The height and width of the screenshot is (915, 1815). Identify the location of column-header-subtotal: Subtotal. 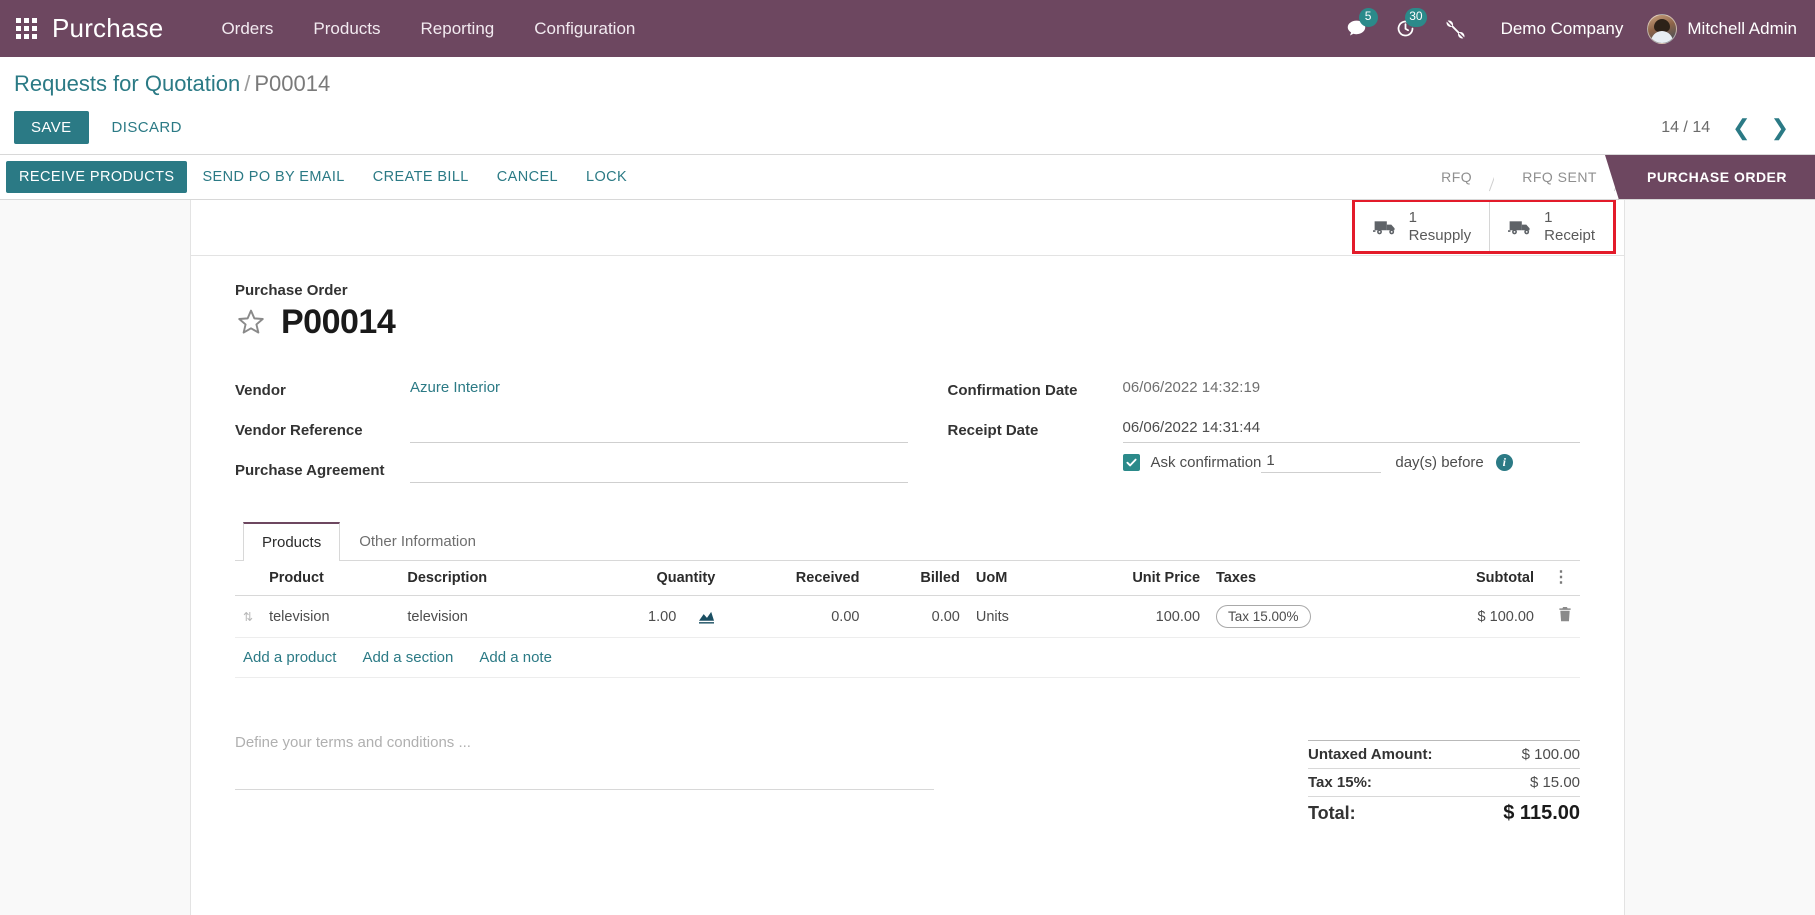
(1475, 578).